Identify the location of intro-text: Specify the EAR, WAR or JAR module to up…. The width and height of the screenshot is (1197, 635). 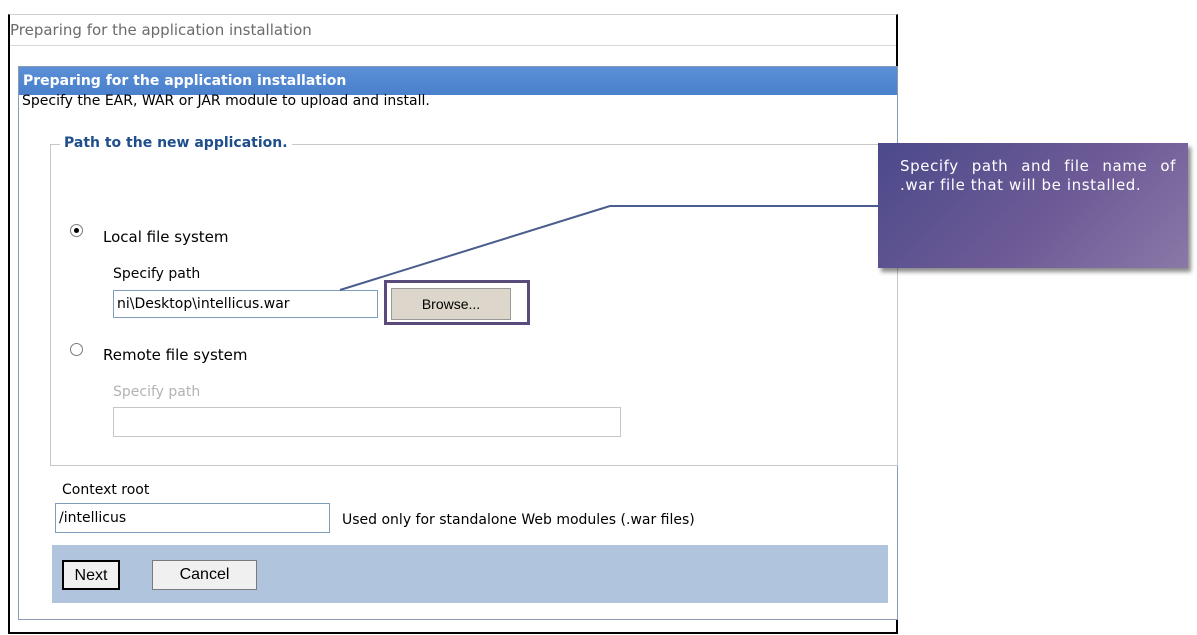
(226, 101).